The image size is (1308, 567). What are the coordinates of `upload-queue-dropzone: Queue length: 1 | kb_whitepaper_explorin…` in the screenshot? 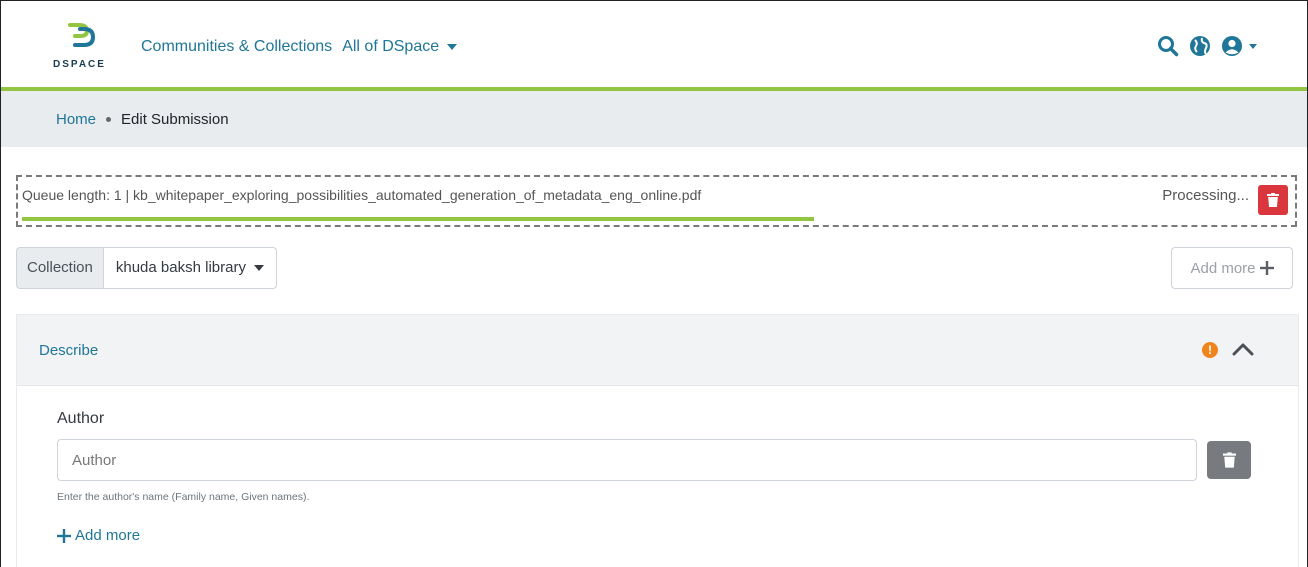 It's located at (656, 201).